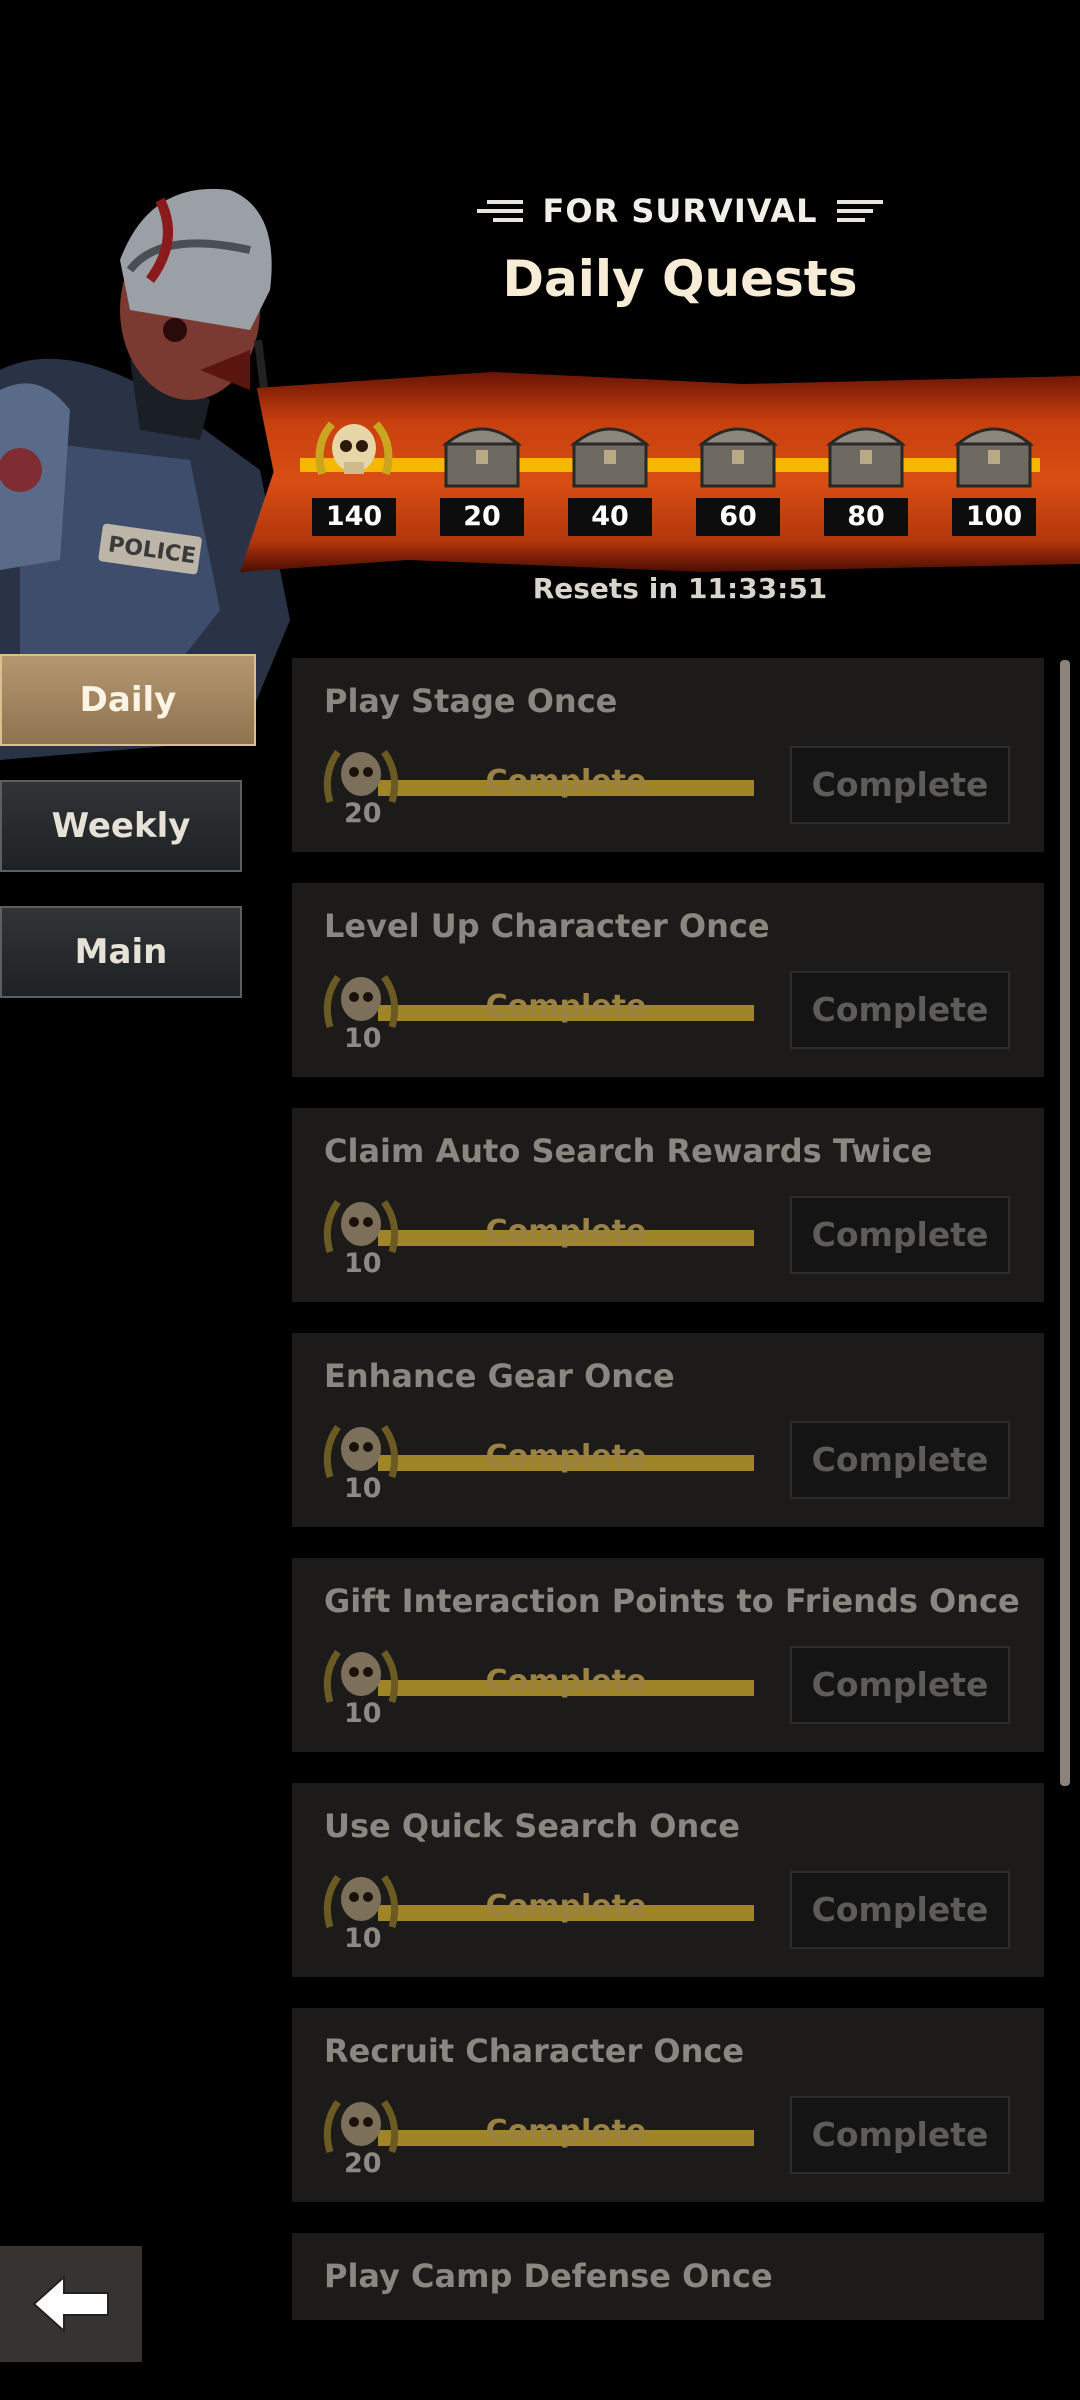 This screenshot has height=2400, width=1080. What do you see at coordinates (121, 826) in the screenshot?
I see `tab-weekly: Weekly` at bounding box center [121, 826].